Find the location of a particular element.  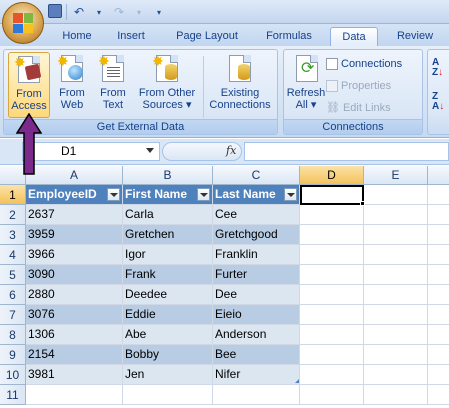

table-cell: 3090 is located at coordinates (74, 275).